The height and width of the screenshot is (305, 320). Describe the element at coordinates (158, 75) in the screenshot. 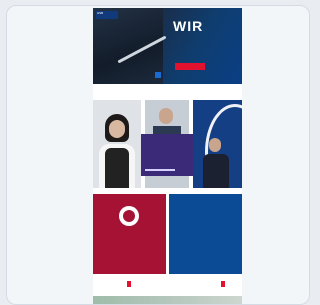

I see `play-icon` at that location.